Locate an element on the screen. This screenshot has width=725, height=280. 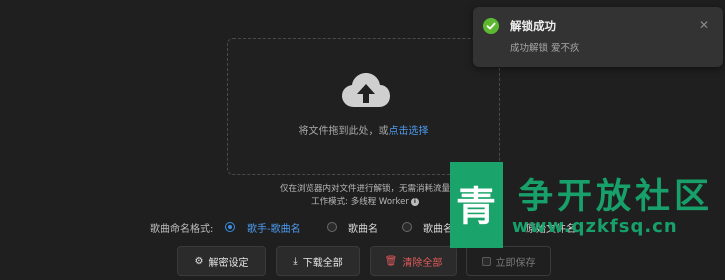
download-all-button: ⤓ 下载全部 is located at coordinates (318, 261).